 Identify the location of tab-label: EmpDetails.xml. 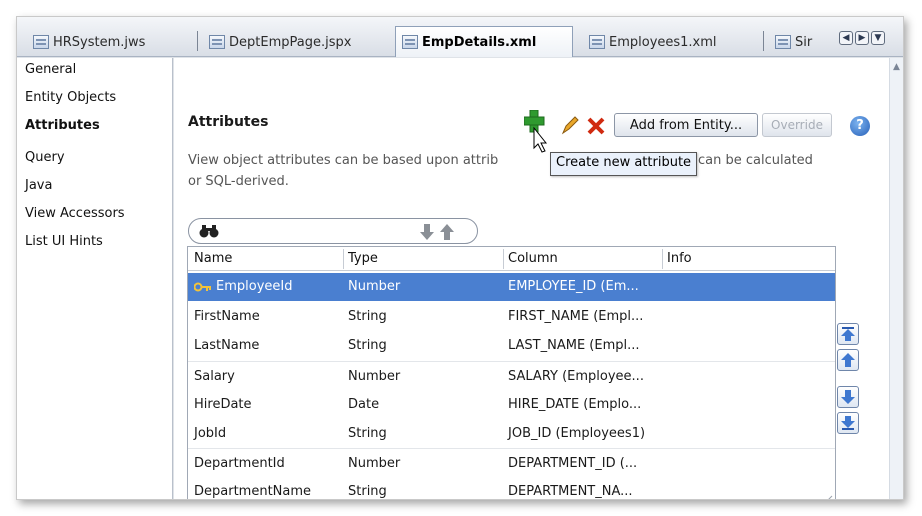
(479, 42).